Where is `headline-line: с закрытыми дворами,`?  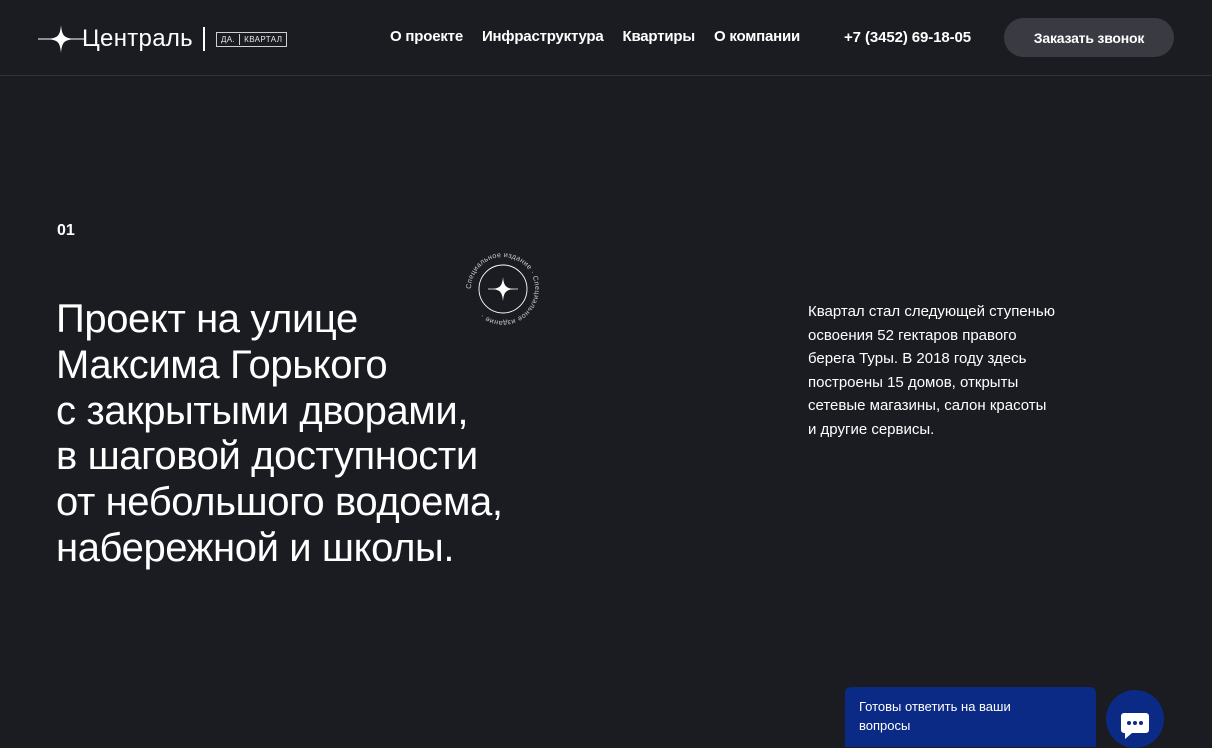 headline-line: с закрытыми дворами, is located at coordinates (262, 410).